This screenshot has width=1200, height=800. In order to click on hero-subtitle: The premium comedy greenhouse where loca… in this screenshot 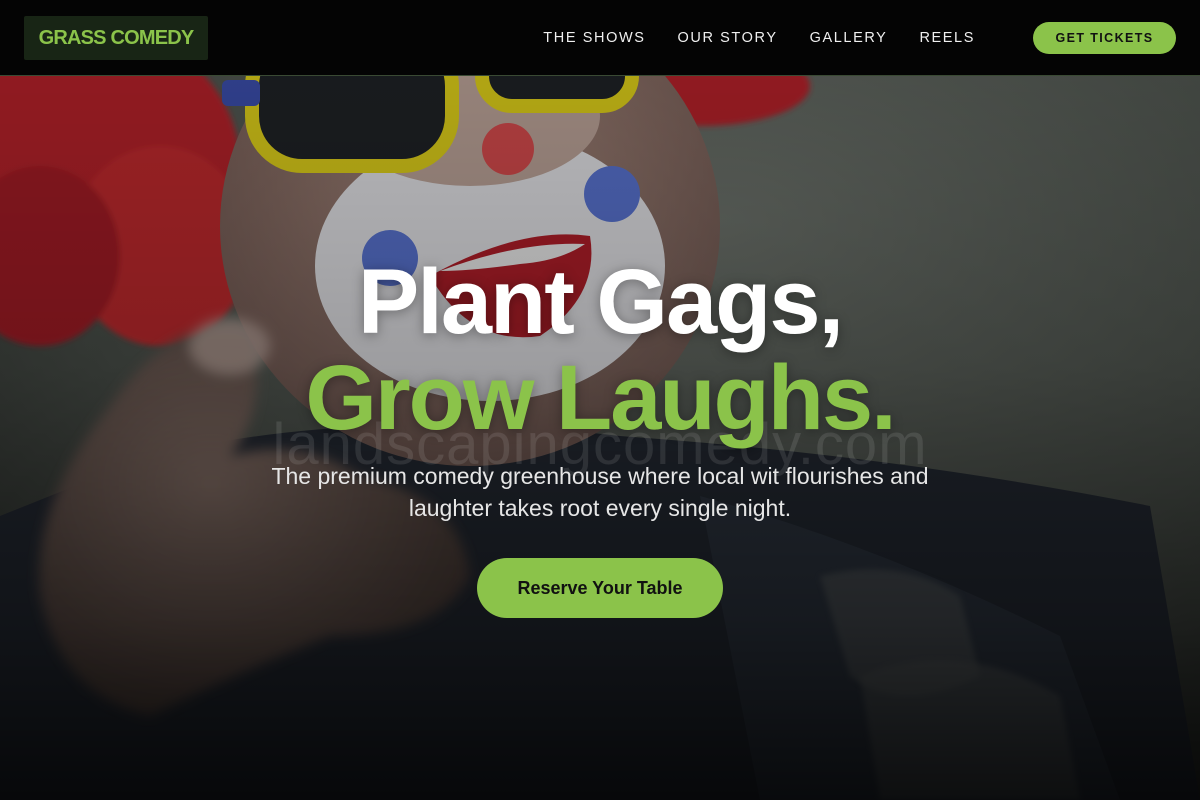, I will do `click(600, 492)`.